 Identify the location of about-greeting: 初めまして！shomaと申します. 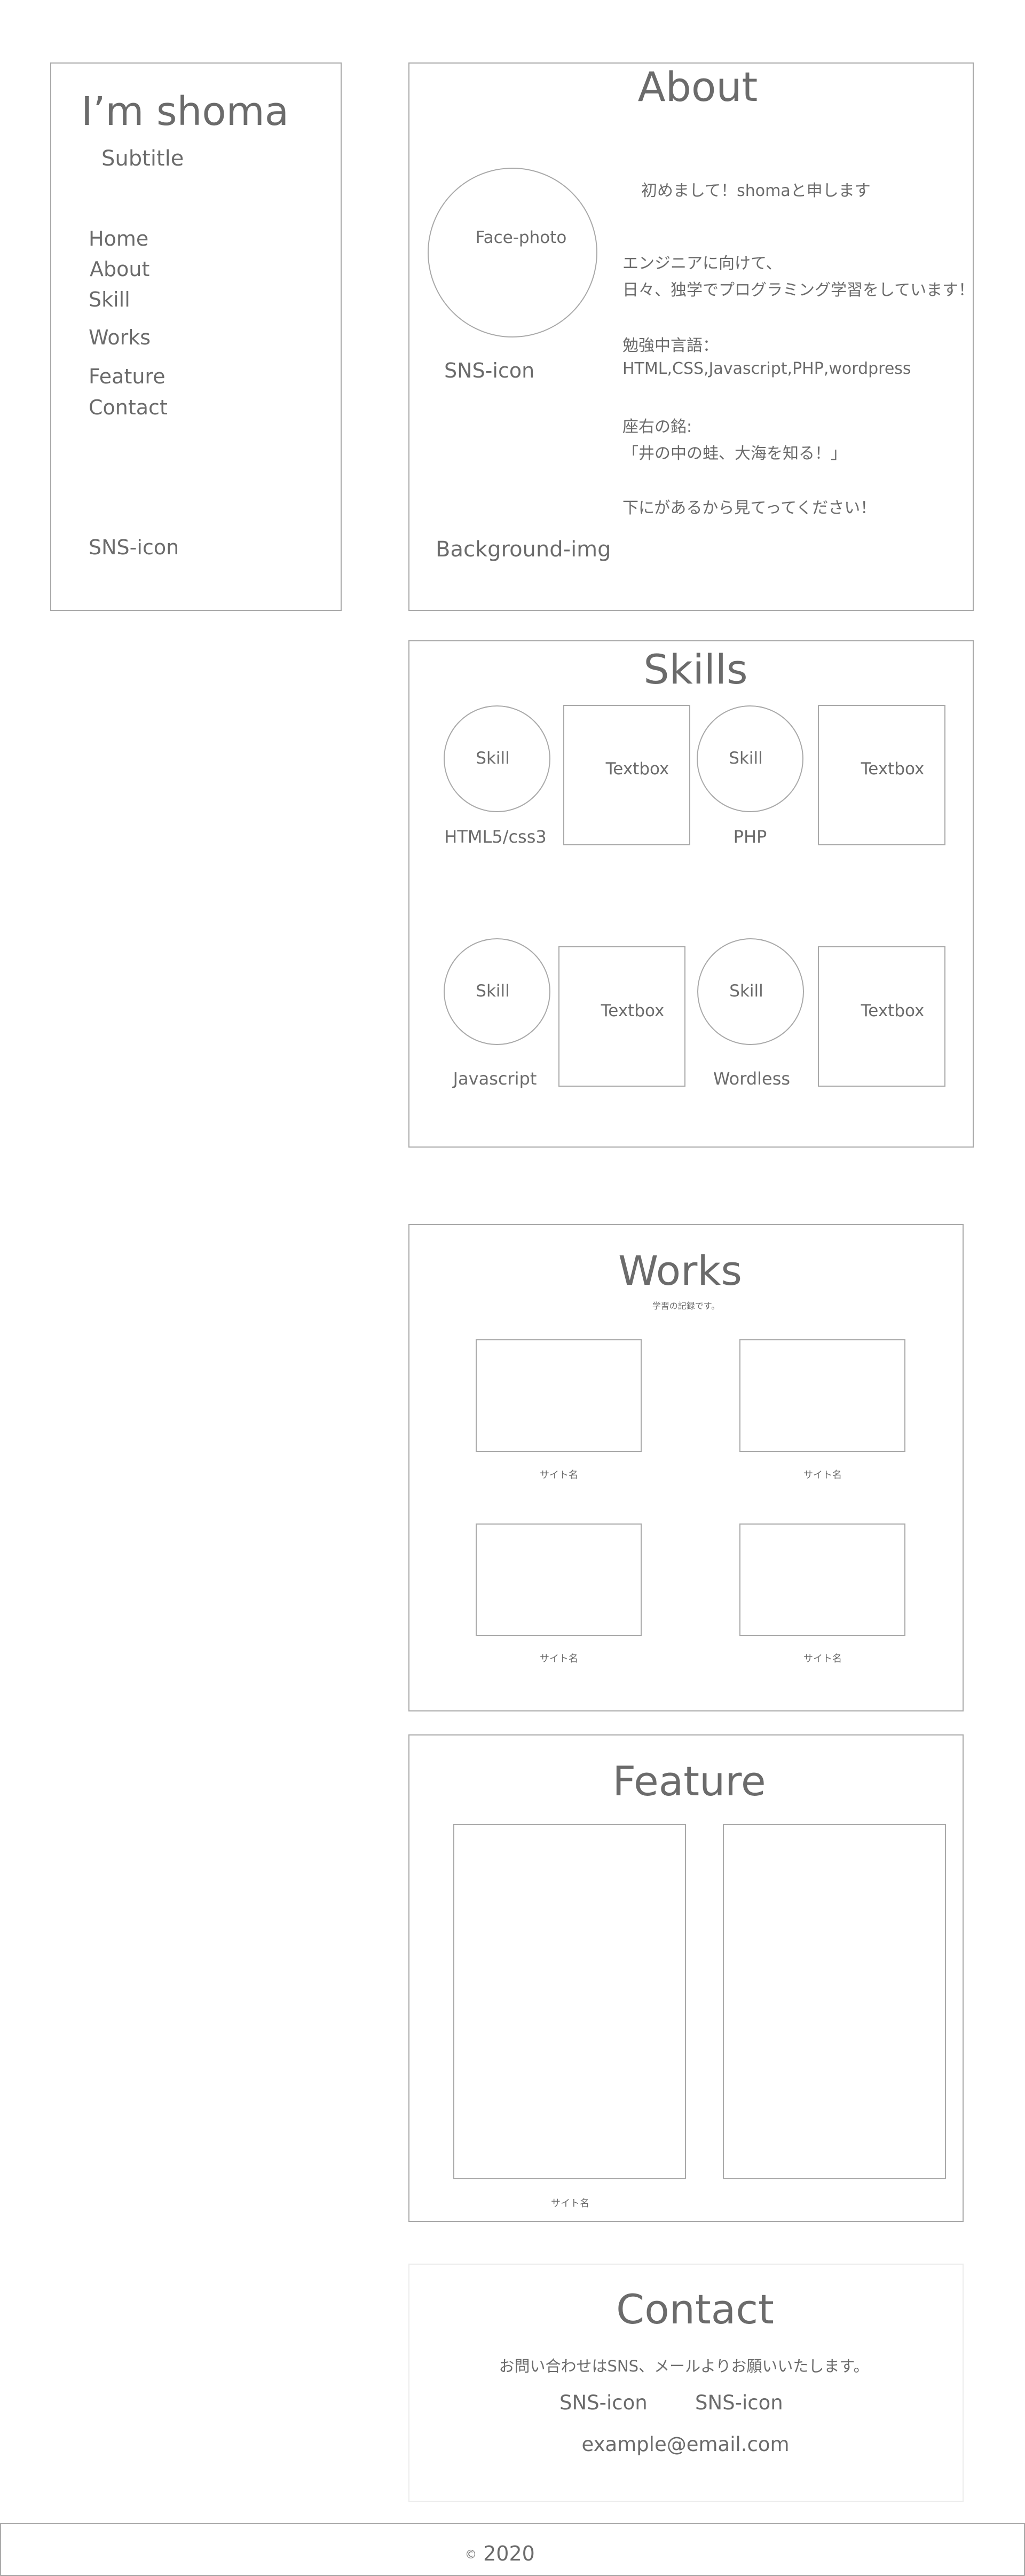
(756, 191).